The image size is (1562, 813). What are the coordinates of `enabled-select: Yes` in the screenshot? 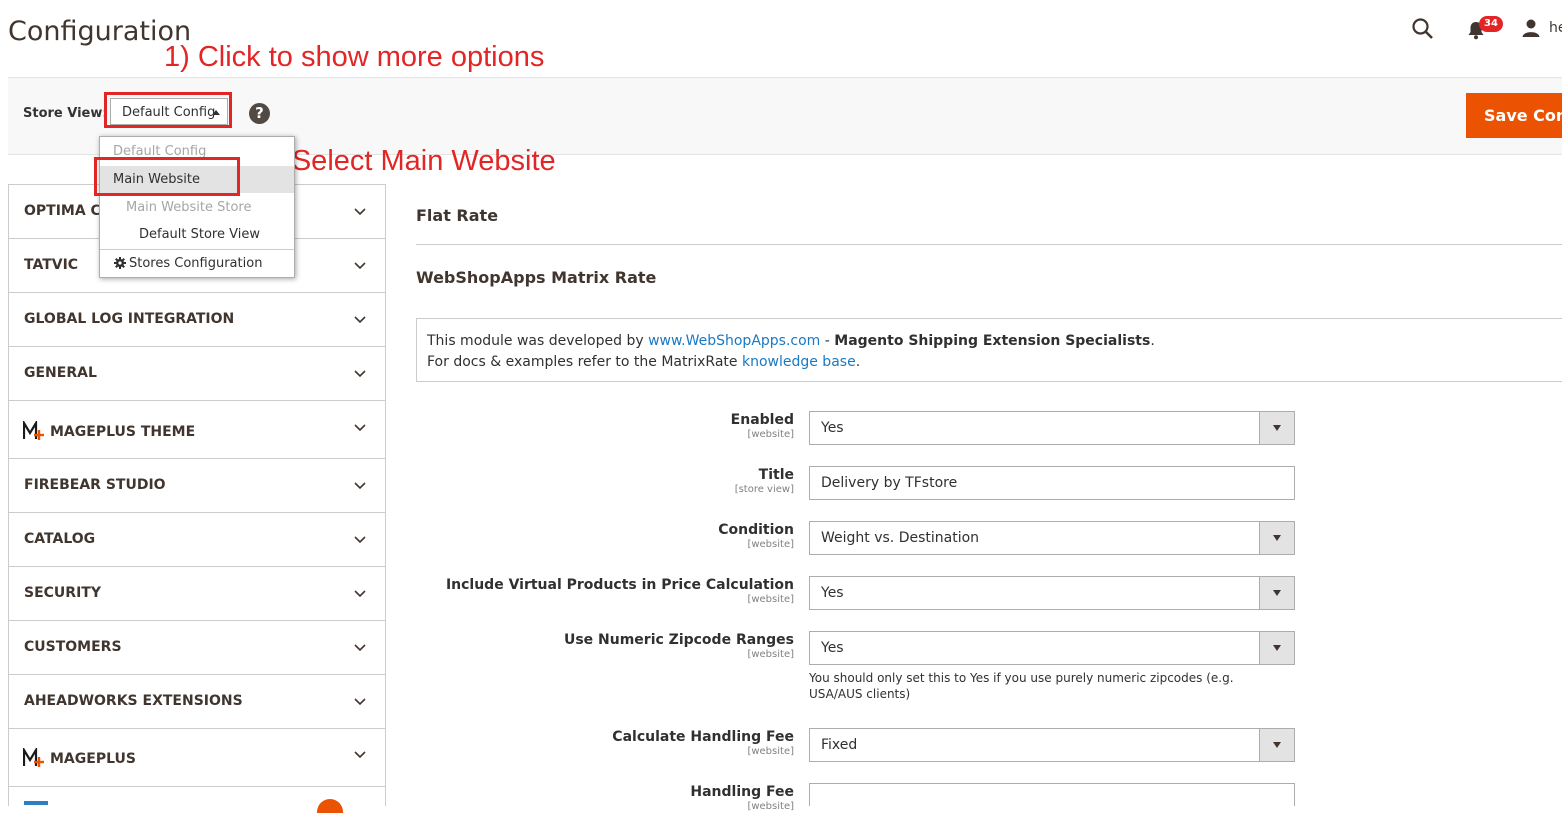 It's located at (1052, 428).